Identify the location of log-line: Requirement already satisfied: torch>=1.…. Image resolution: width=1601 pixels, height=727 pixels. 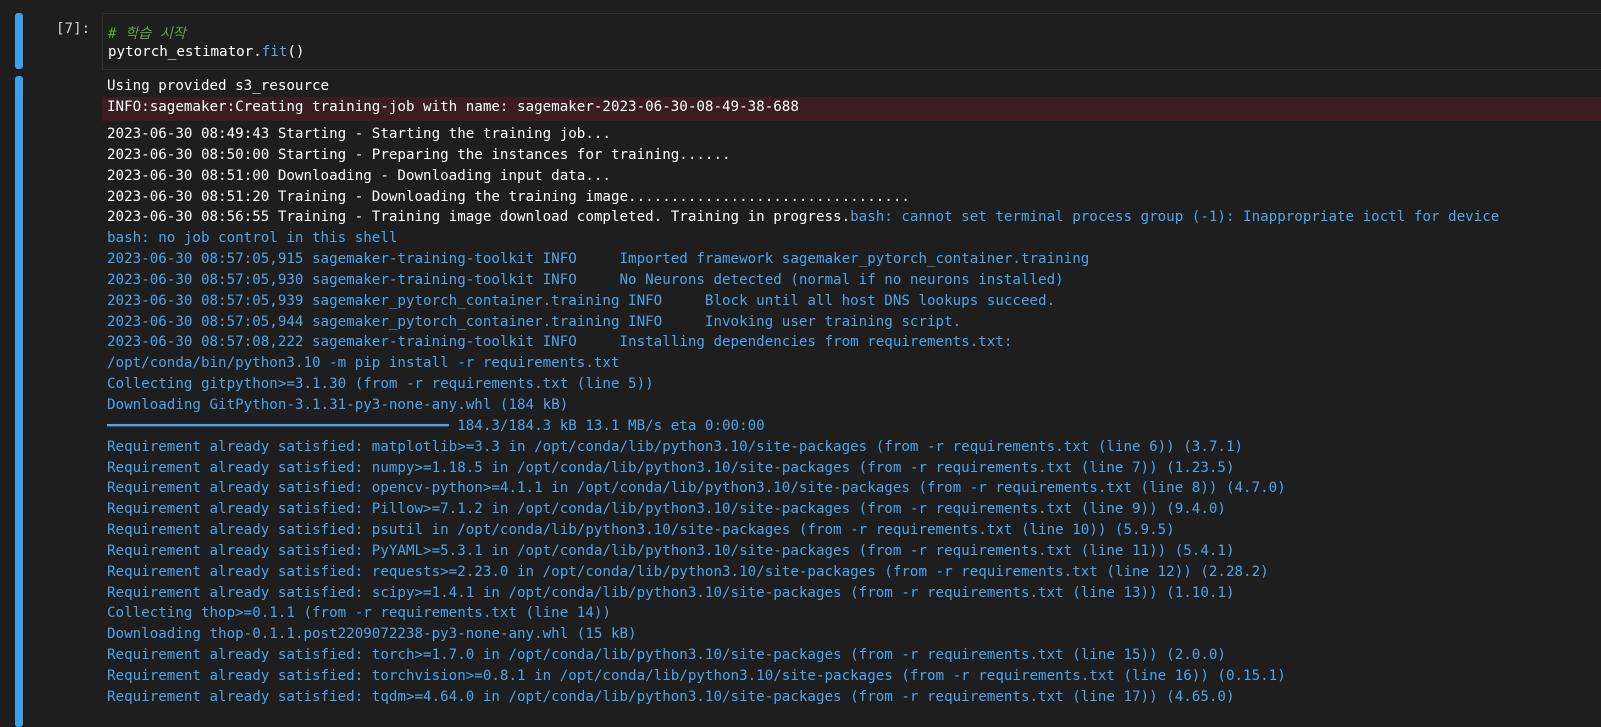
(803, 655).